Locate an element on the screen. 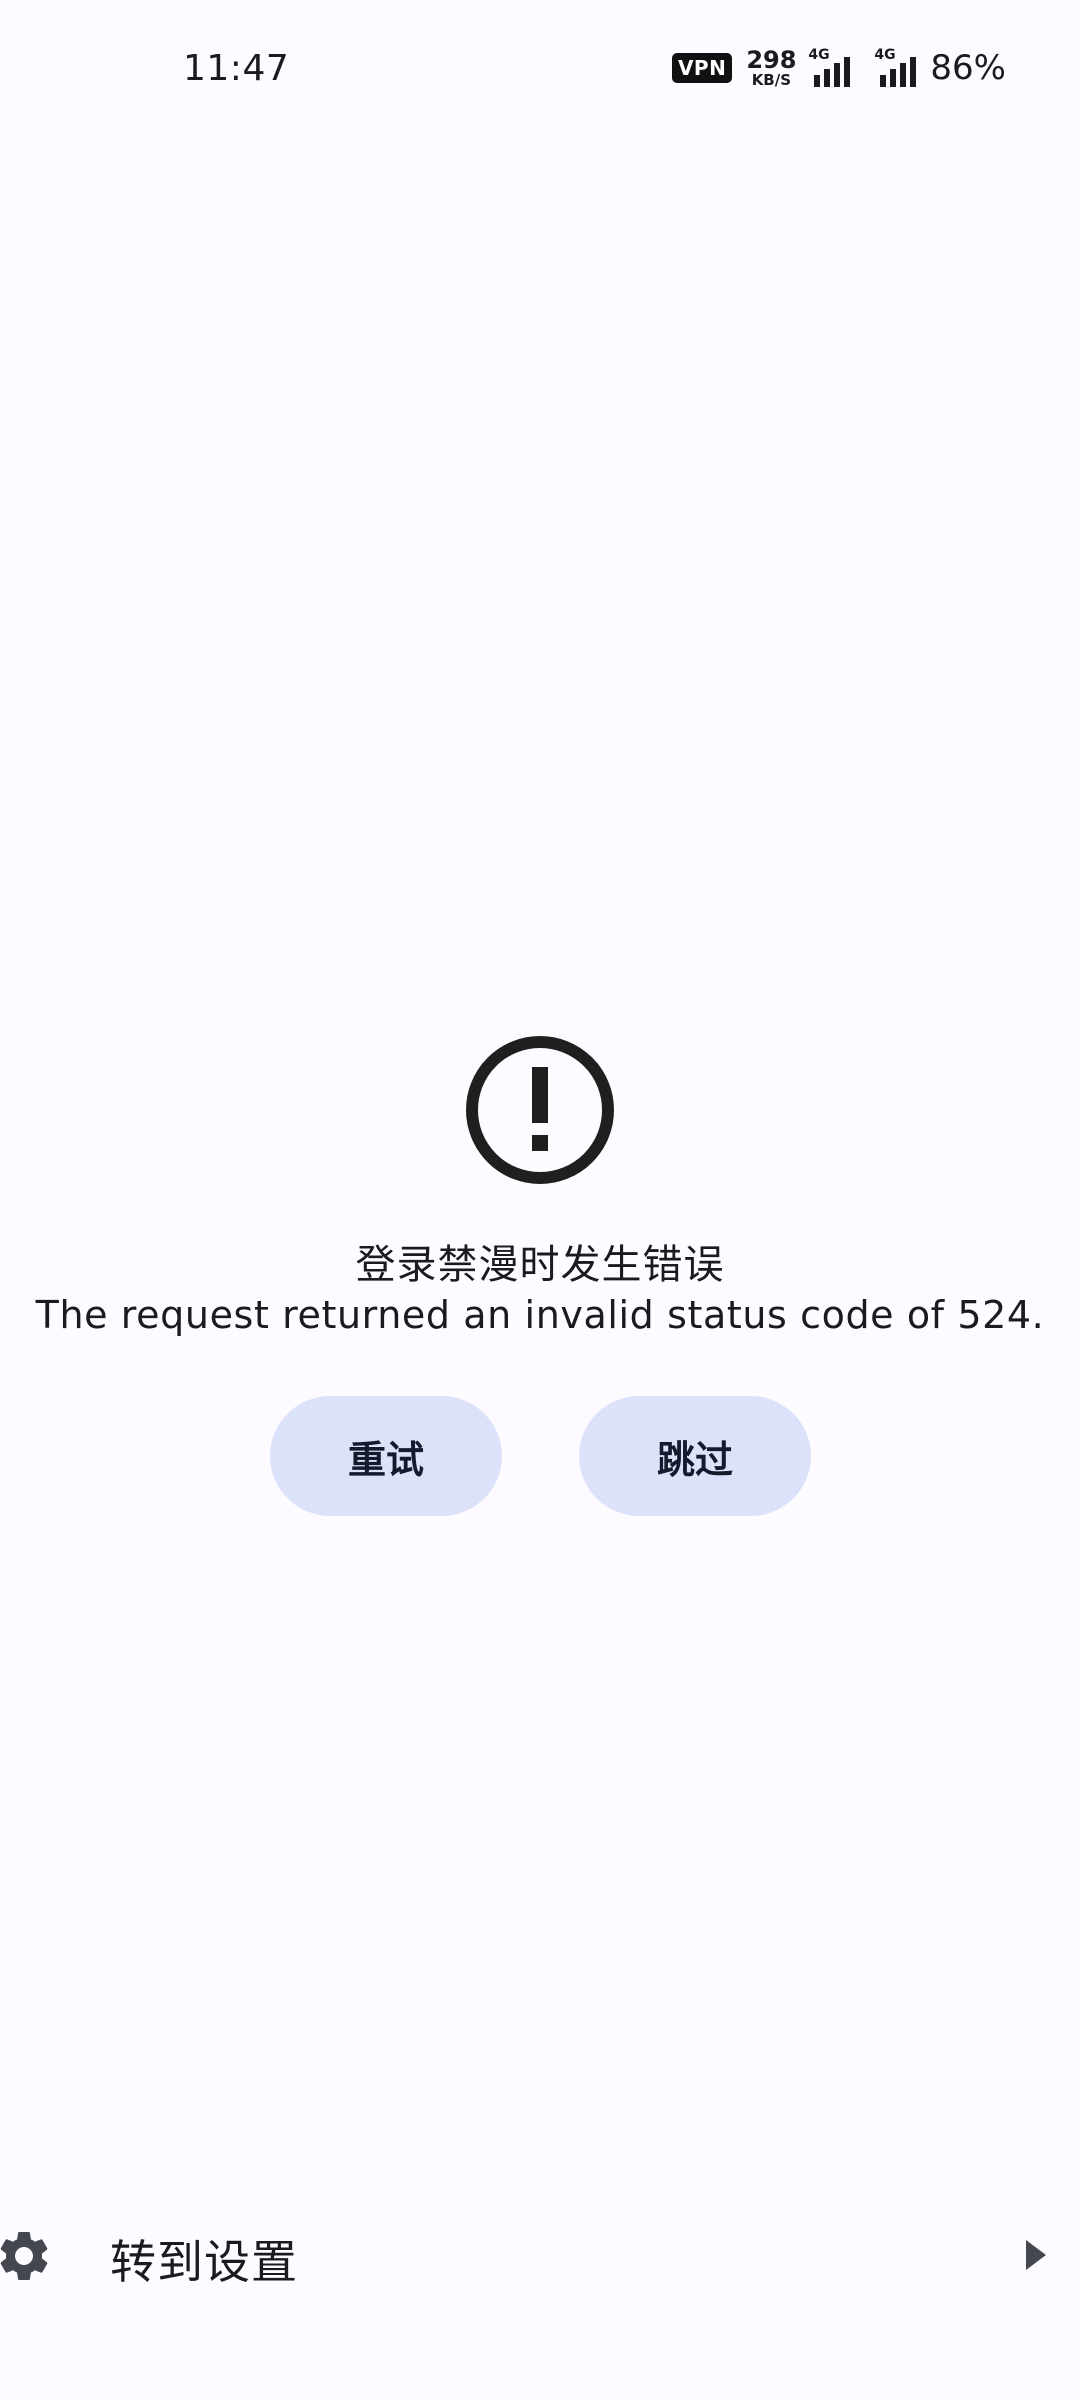  cell-signal-2-icon: 4G is located at coordinates (890, 67).